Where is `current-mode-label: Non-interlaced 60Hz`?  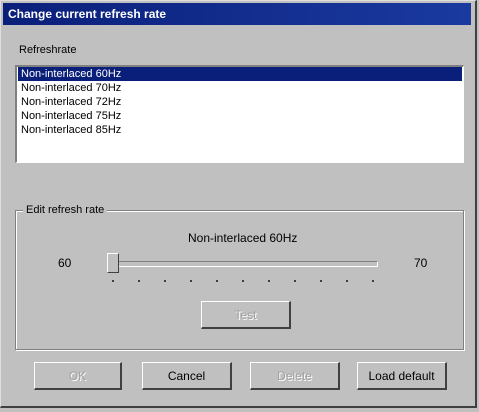 current-mode-label: Non-interlaced 60Hz is located at coordinates (243, 238).